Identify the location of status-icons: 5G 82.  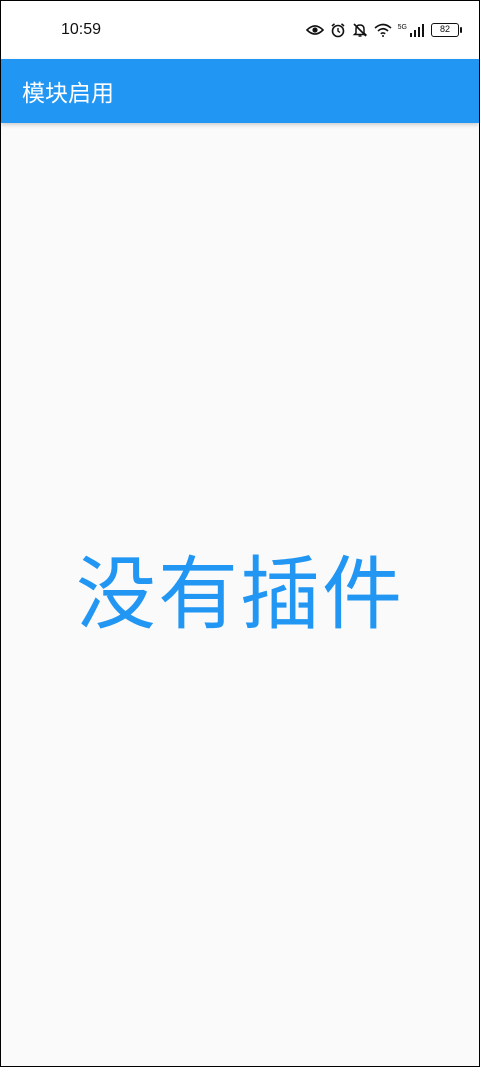
(383, 30).